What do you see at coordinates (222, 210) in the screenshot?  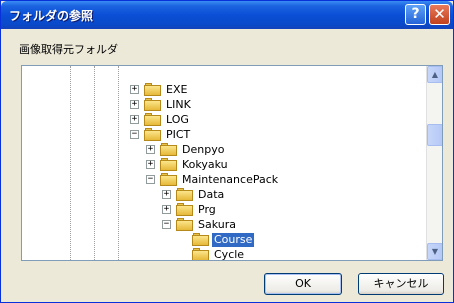 I see `tree-item: + Prg` at bounding box center [222, 210].